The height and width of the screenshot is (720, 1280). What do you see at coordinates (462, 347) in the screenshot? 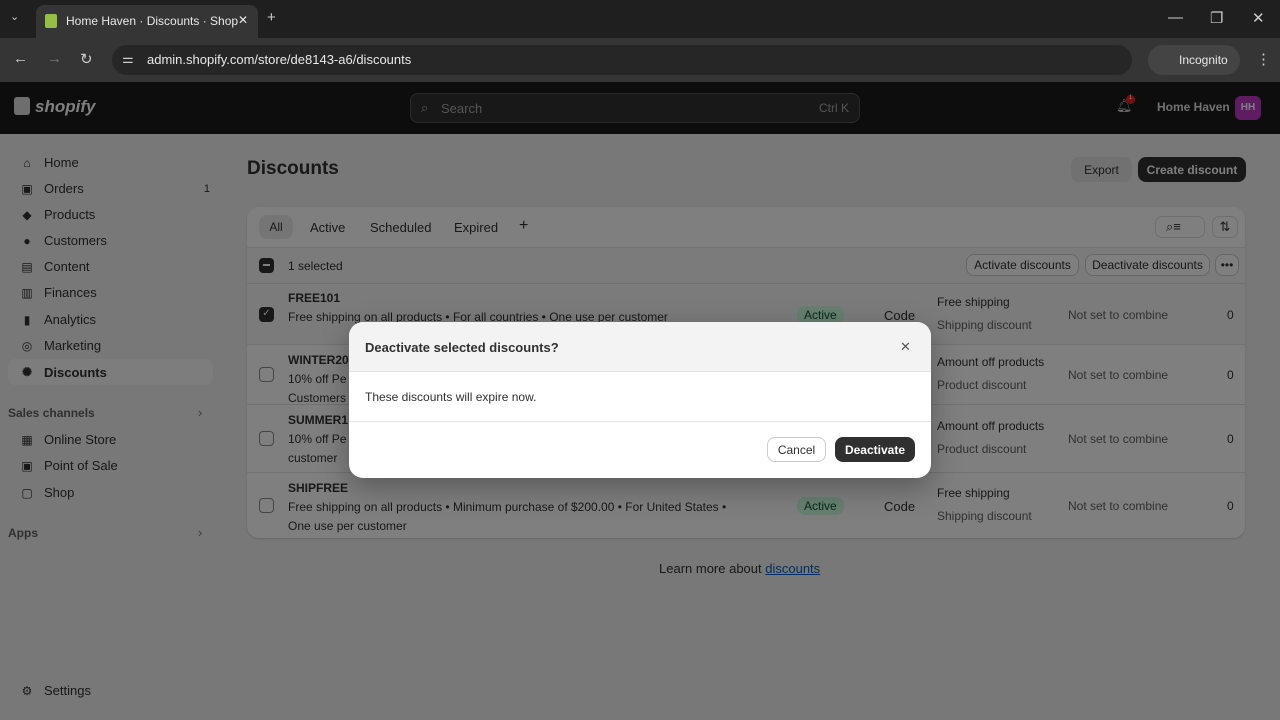
I see `modal-title: Deactivate selected discounts?` at bounding box center [462, 347].